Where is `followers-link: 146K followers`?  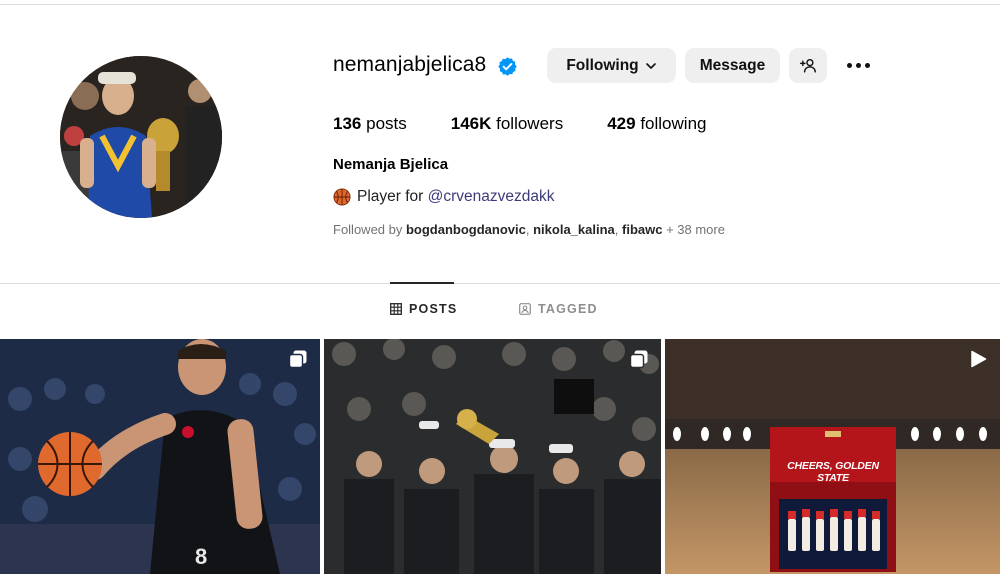 followers-link: 146K followers is located at coordinates (507, 124).